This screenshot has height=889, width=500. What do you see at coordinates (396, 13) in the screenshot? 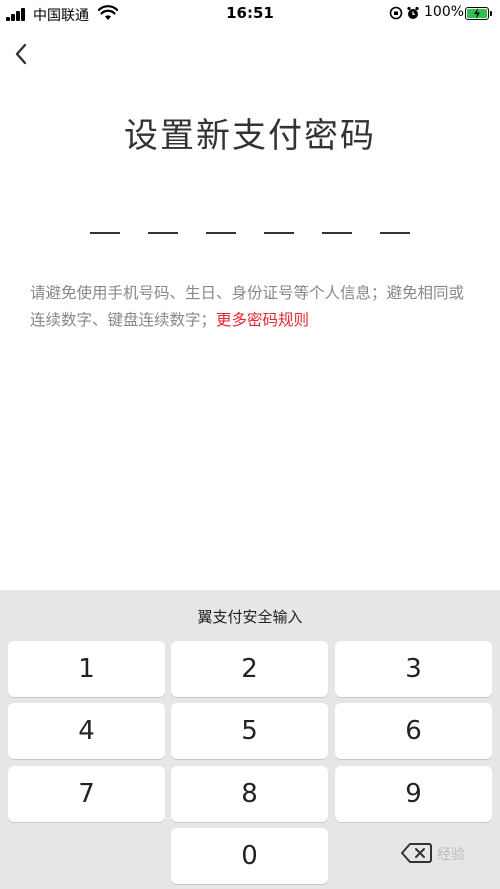
I see `rotation-lock-icon` at bounding box center [396, 13].